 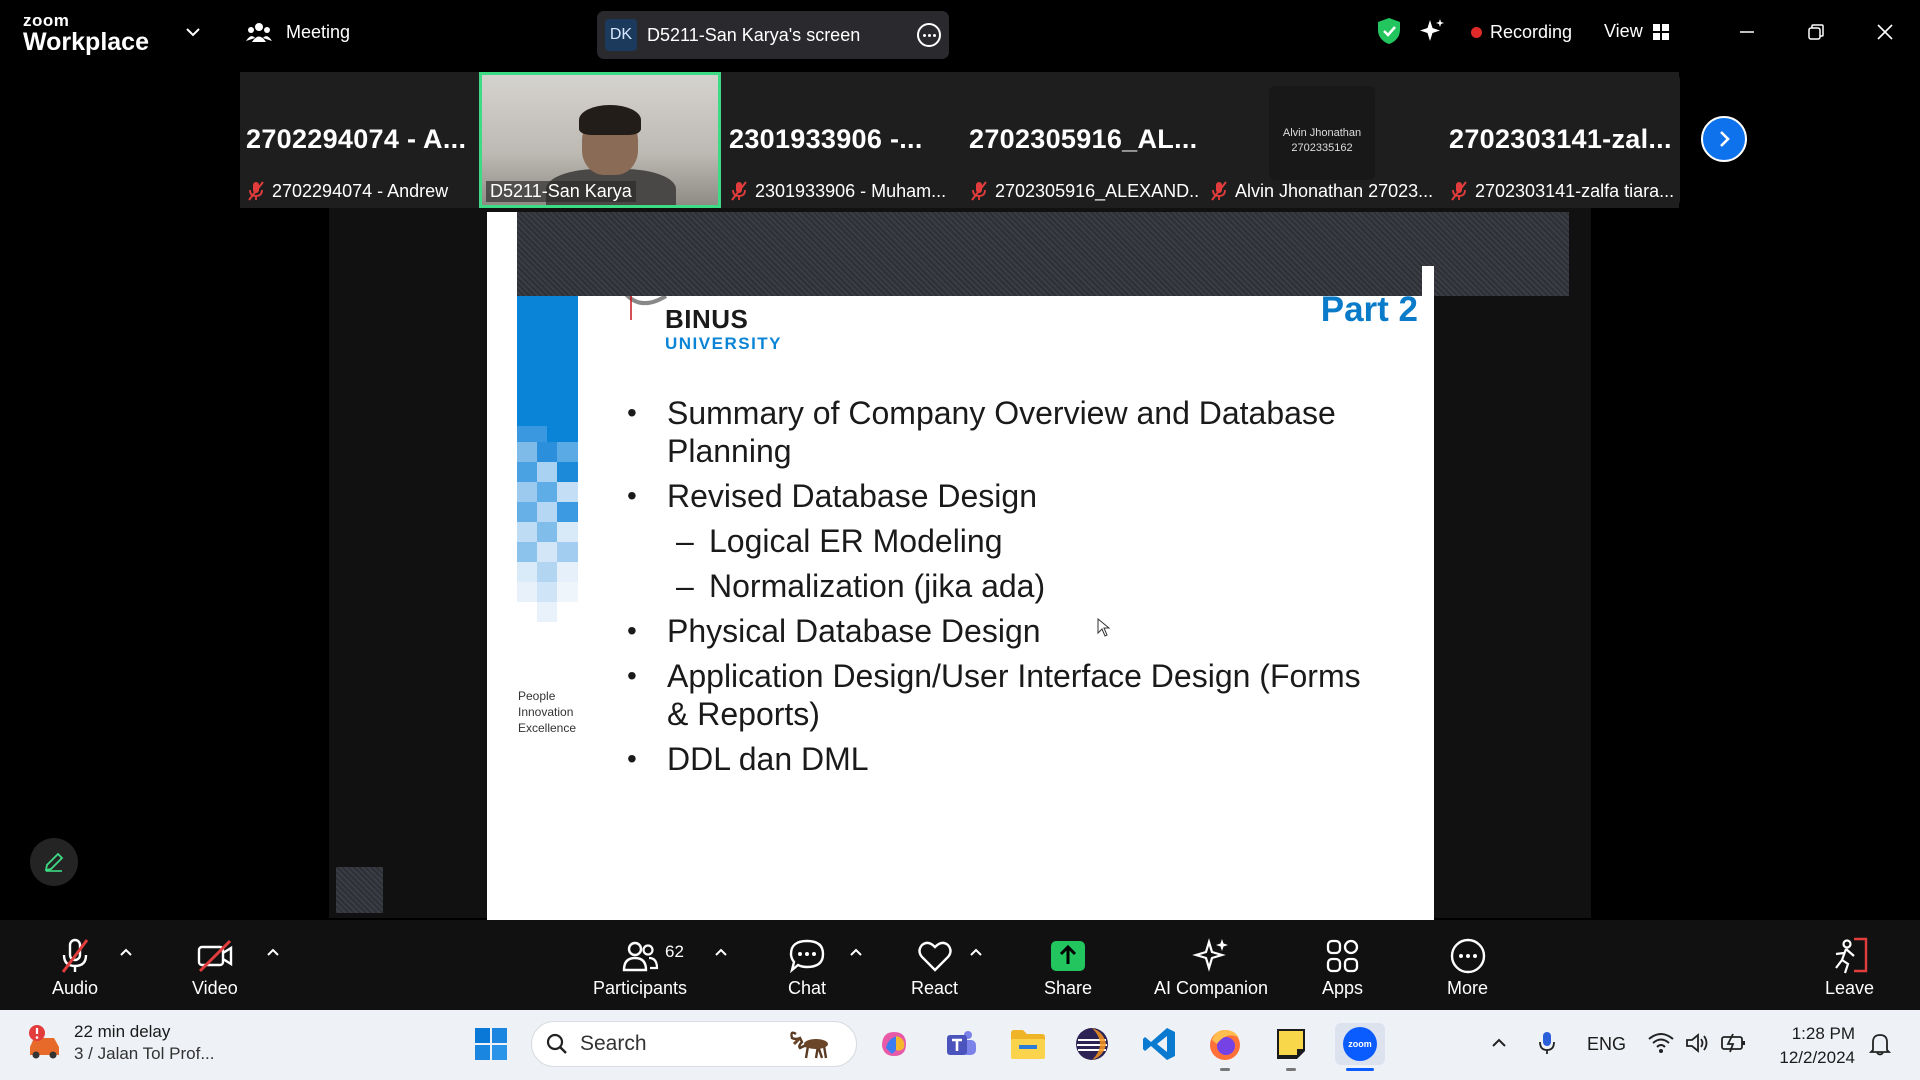 I want to click on binus-university: UNIVERSITY, so click(x=724, y=343).